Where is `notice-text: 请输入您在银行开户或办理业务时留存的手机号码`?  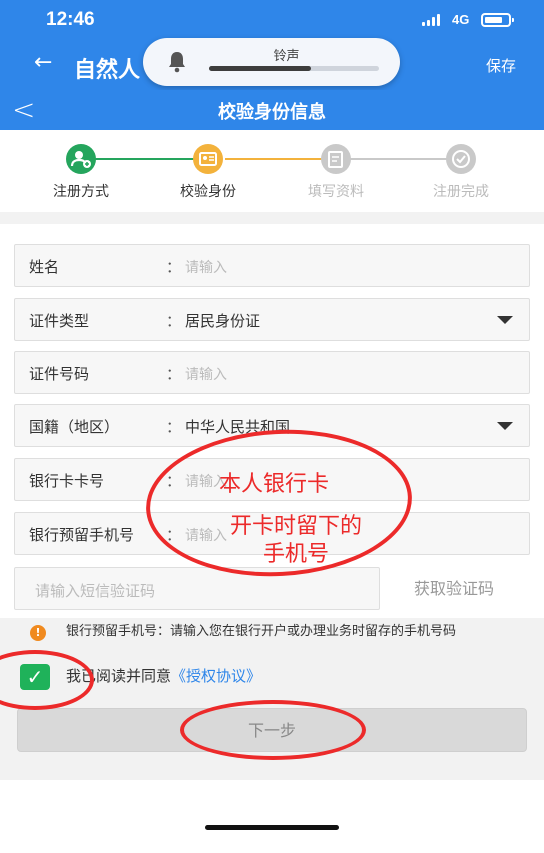
notice-text: 请输入您在银行开户或办理业务时留存的手机号码 is located at coordinates (313, 631).